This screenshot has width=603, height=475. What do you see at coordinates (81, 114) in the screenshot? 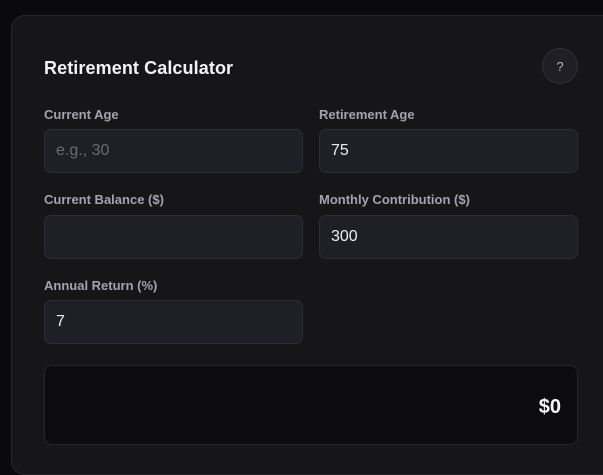
I see `current-age-label: Current Age` at bounding box center [81, 114].